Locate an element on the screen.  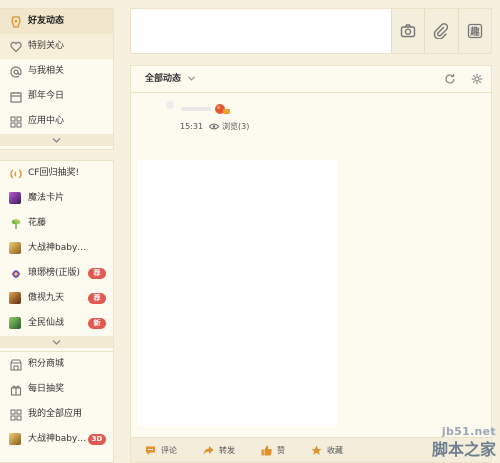
xianzhan-icon is located at coordinates (15, 323).